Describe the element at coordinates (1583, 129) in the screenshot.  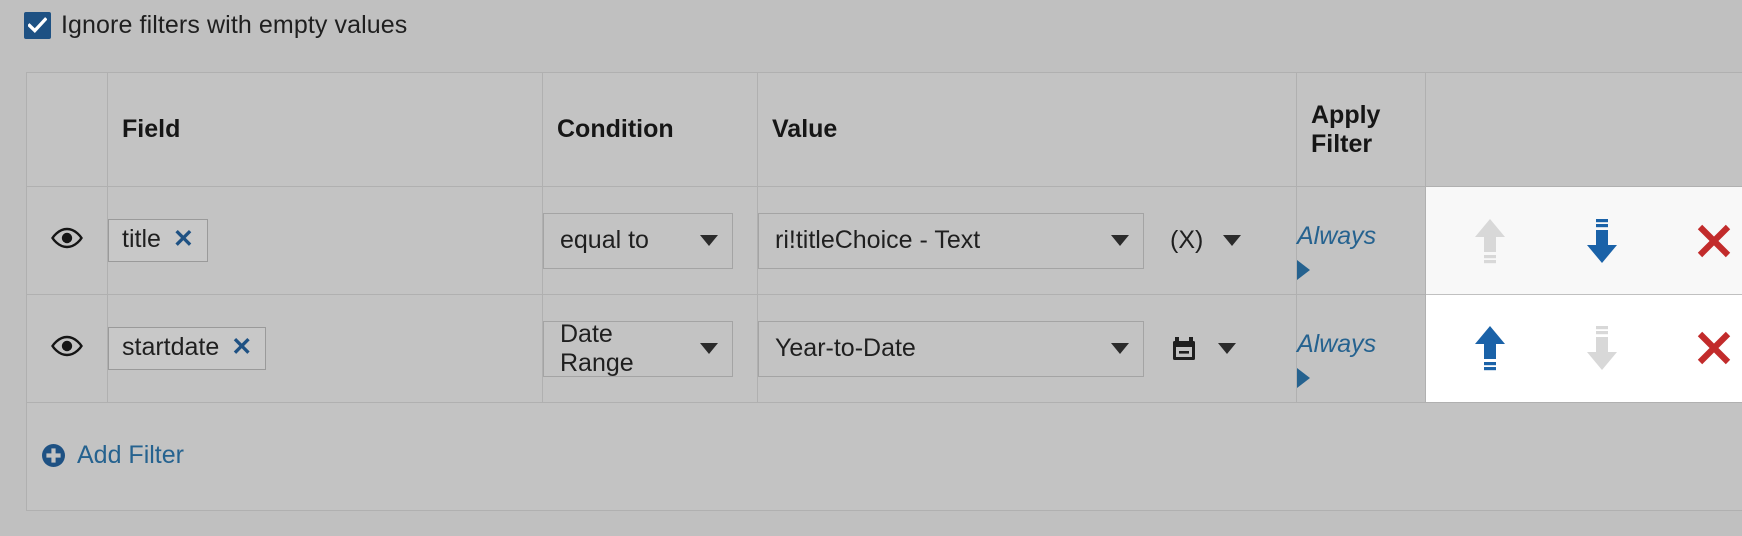
I see `header-actions` at that location.